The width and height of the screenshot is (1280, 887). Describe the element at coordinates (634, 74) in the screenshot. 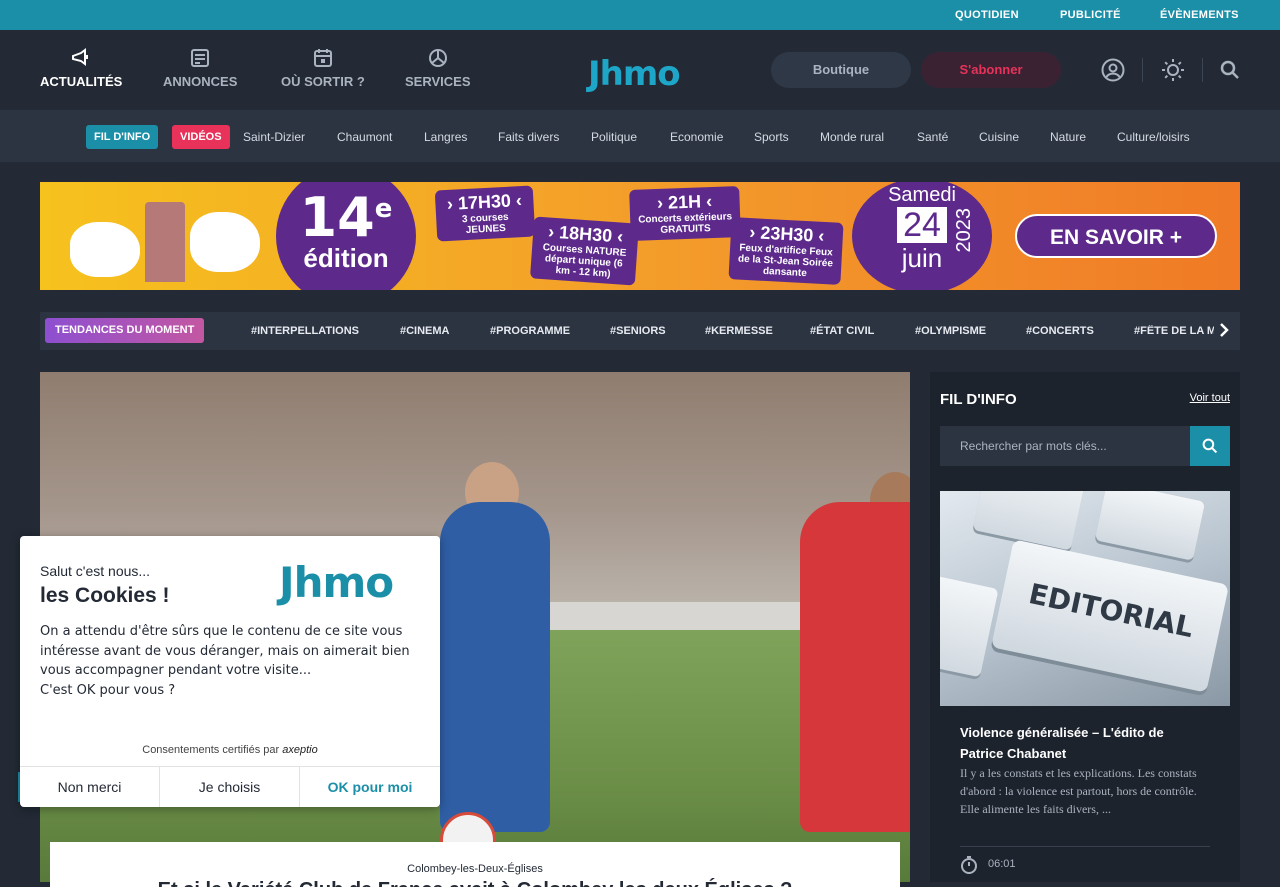

I see `site-logo: Jhmo` at that location.